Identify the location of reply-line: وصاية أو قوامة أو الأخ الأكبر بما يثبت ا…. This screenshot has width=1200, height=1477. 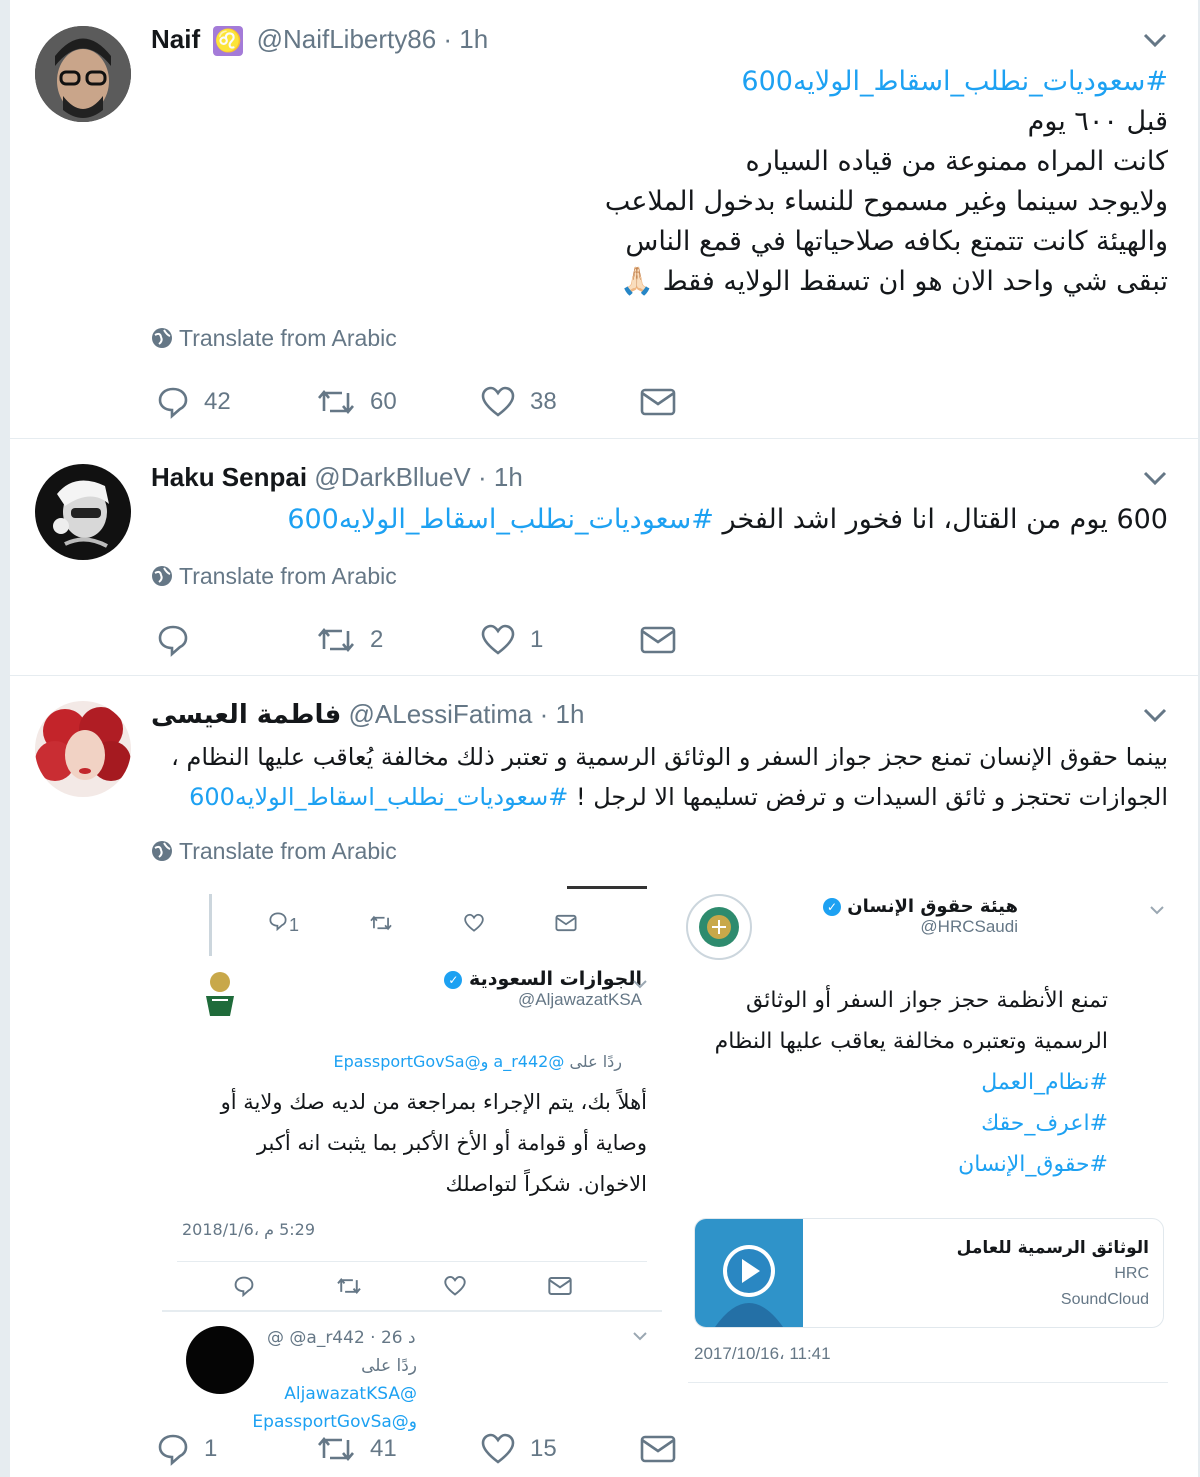
(451, 1143).